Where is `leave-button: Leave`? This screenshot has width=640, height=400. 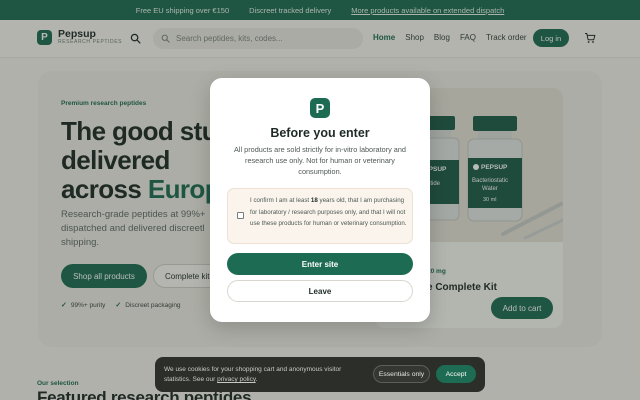
leave-button: Leave is located at coordinates (320, 291).